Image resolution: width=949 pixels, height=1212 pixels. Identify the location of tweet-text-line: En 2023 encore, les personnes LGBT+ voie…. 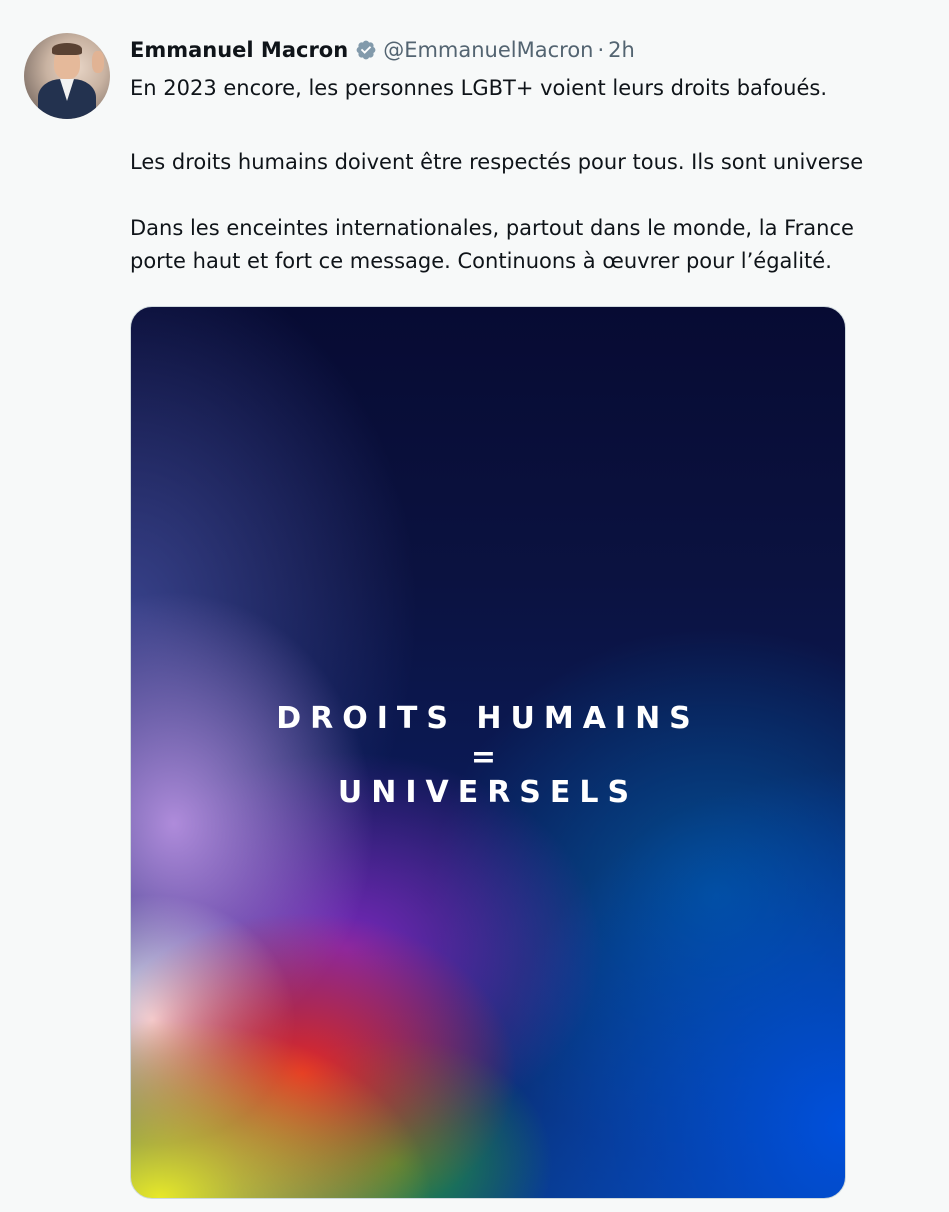
(478, 88).